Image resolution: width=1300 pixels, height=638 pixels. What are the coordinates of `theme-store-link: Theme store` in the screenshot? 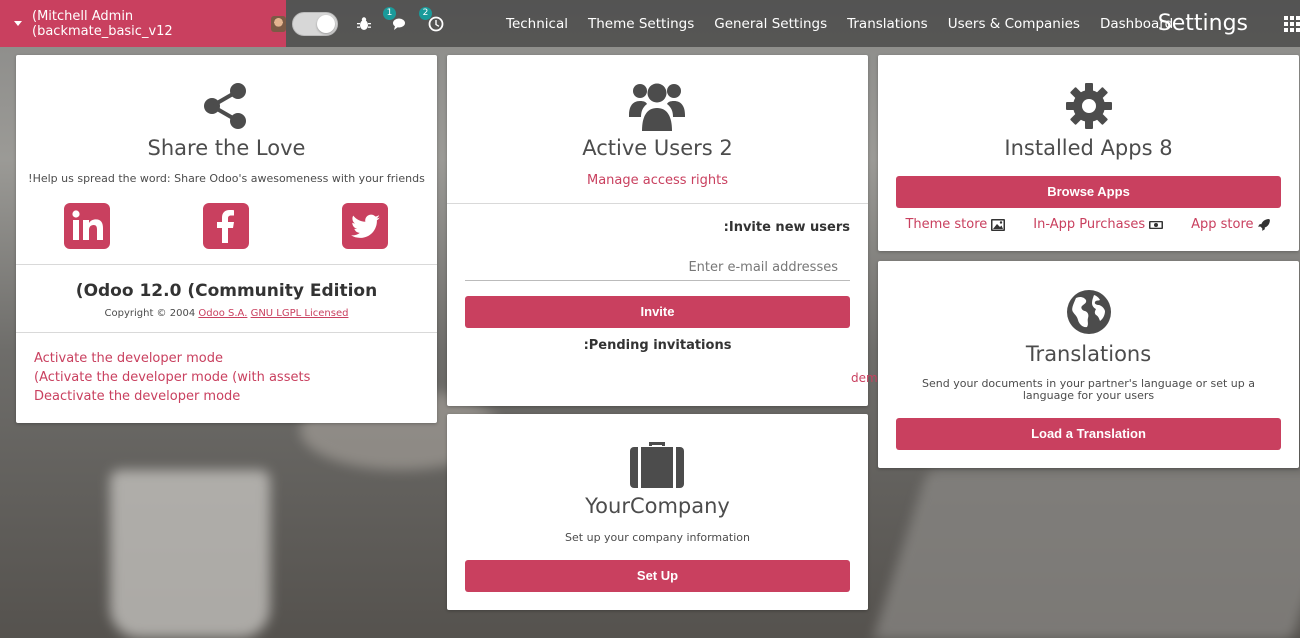 It's located at (955, 224).